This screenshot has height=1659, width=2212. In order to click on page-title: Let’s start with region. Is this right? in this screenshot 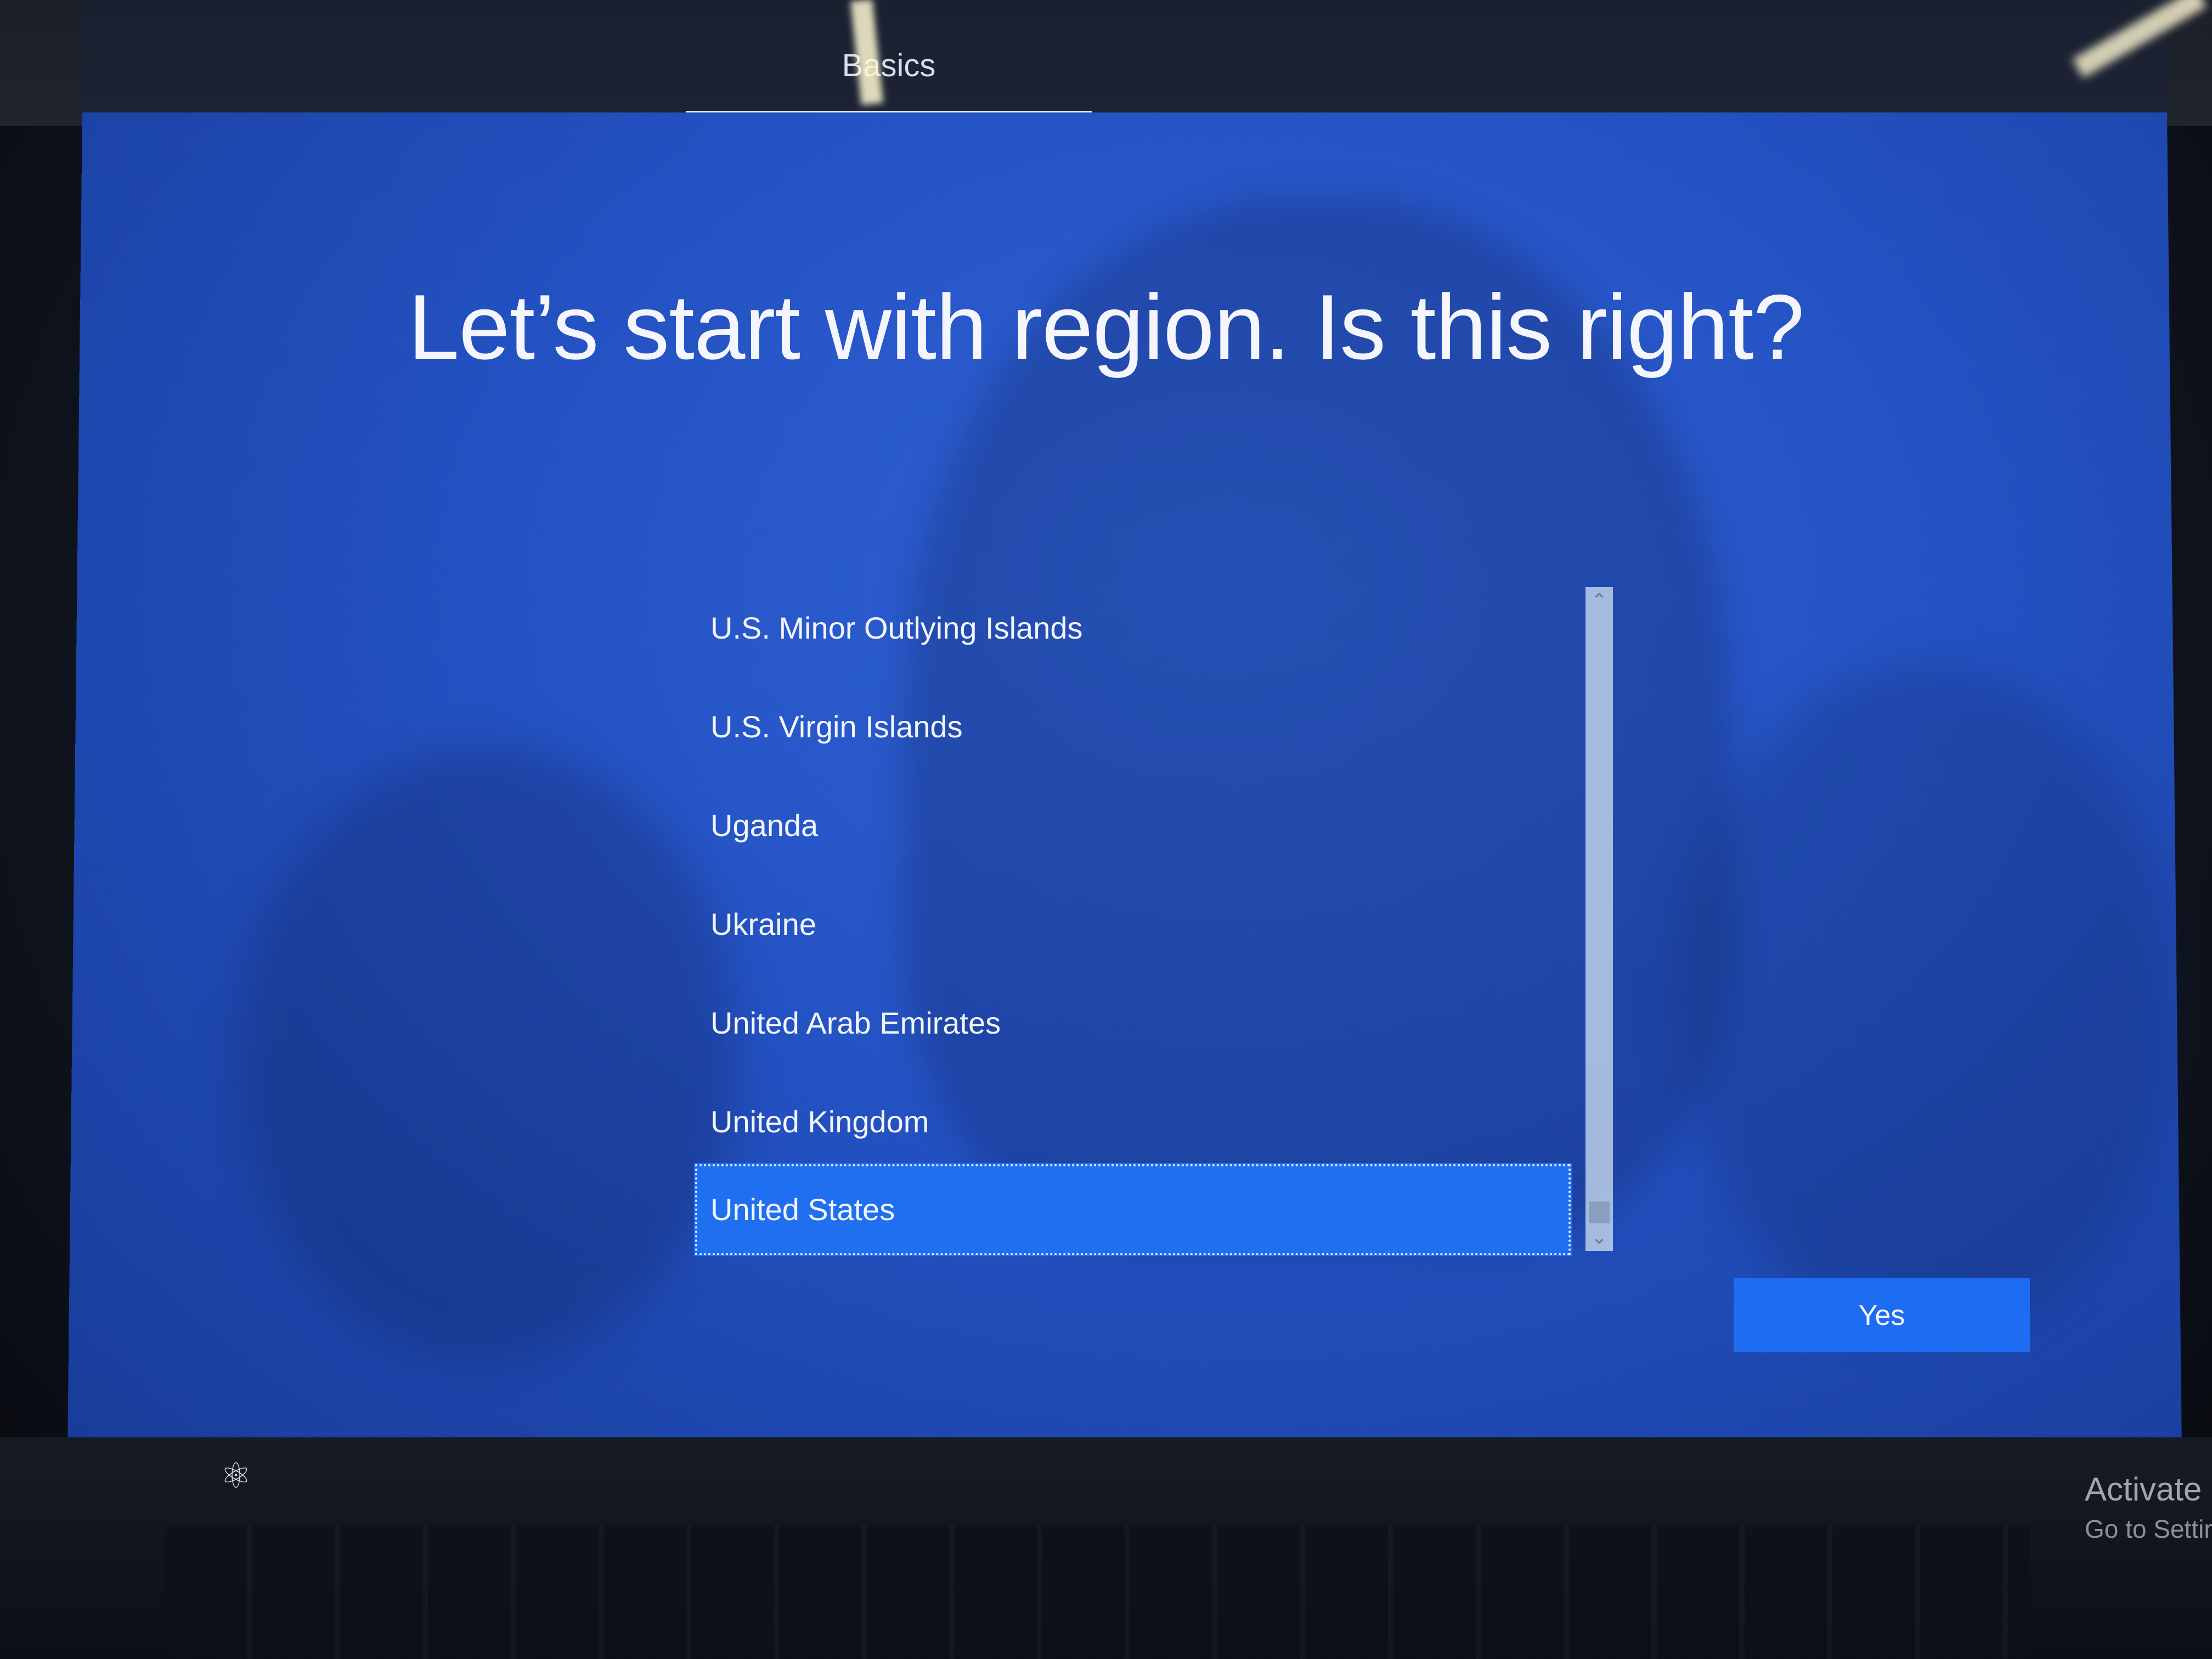, I will do `click(1106, 327)`.